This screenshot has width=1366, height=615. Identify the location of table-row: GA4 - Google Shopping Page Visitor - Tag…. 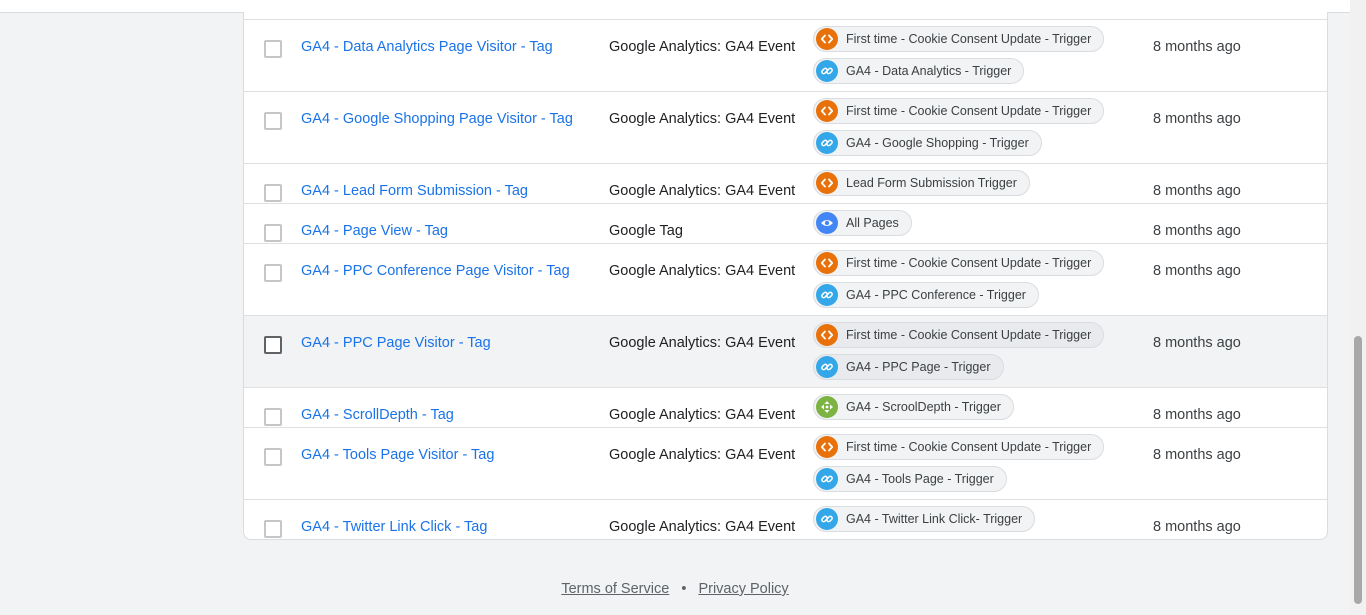
(785, 127).